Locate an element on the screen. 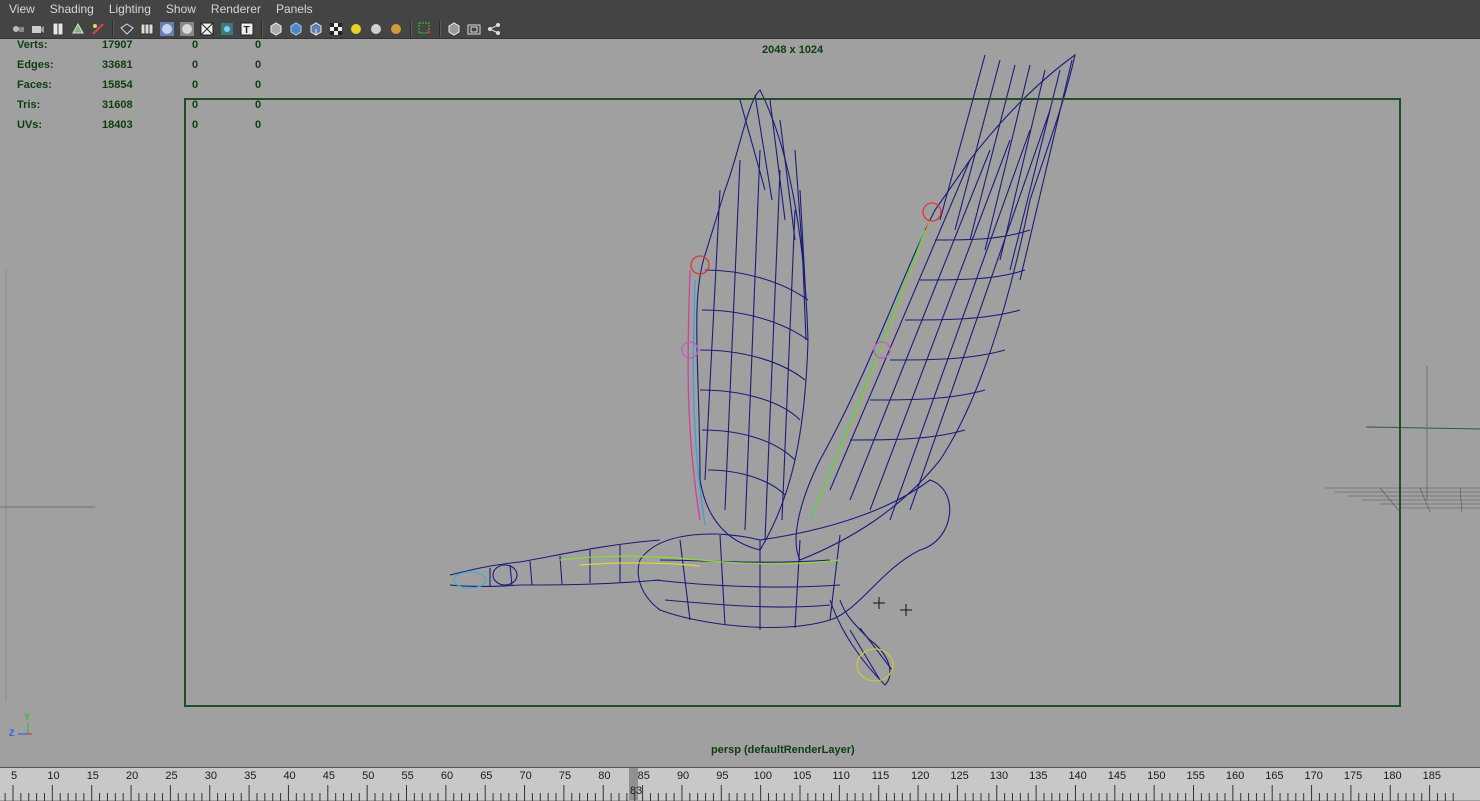 The width and height of the screenshot is (1480, 801). smooth-shade-icon is located at coordinates (167, 29).